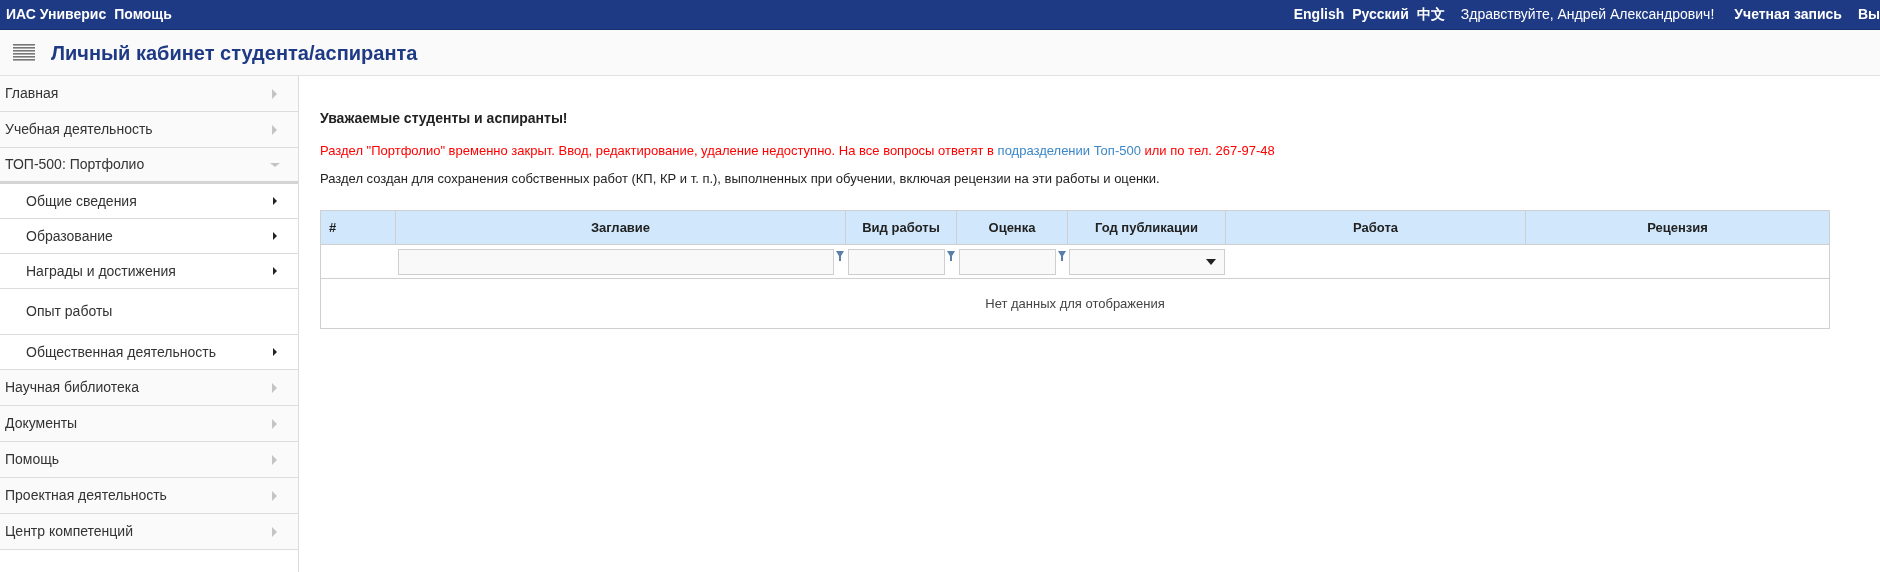 Image resolution: width=1880 pixels, height=572 pixels. What do you see at coordinates (1319, 14) in the screenshot?
I see `language-link: English` at bounding box center [1319, 14].